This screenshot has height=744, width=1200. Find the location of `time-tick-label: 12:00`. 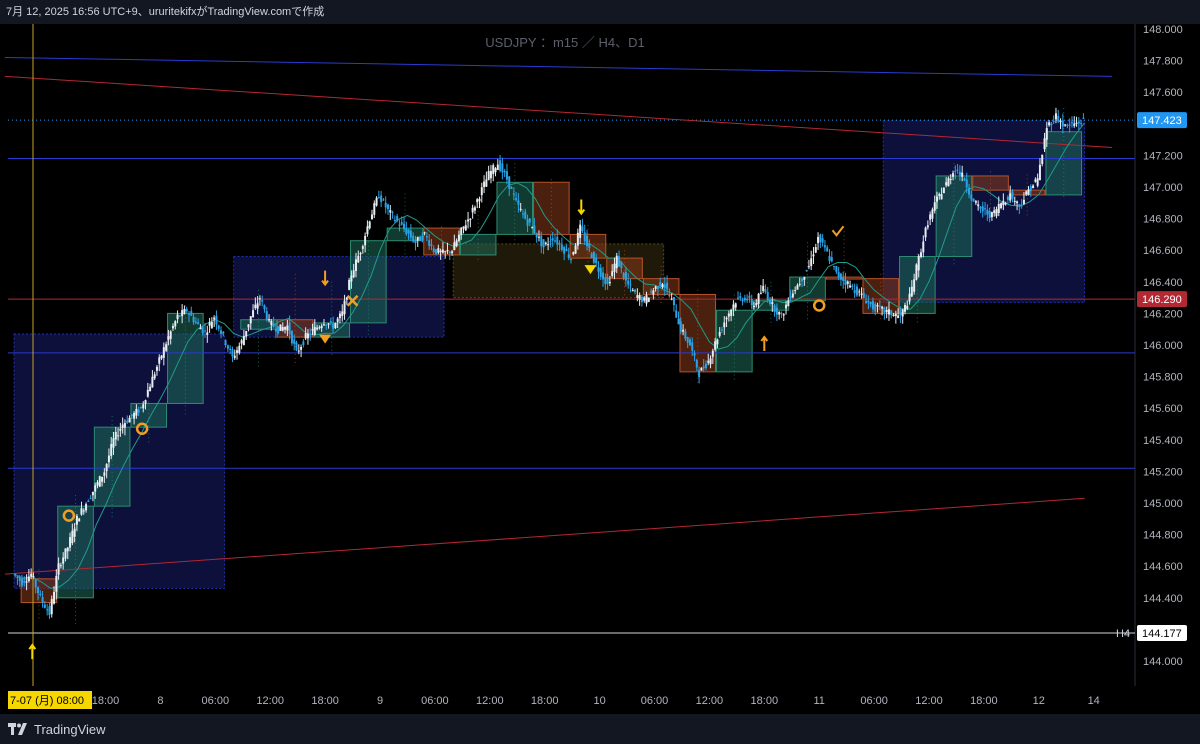

time-tick-label: 12:00 is located at coordinates (710, 701).